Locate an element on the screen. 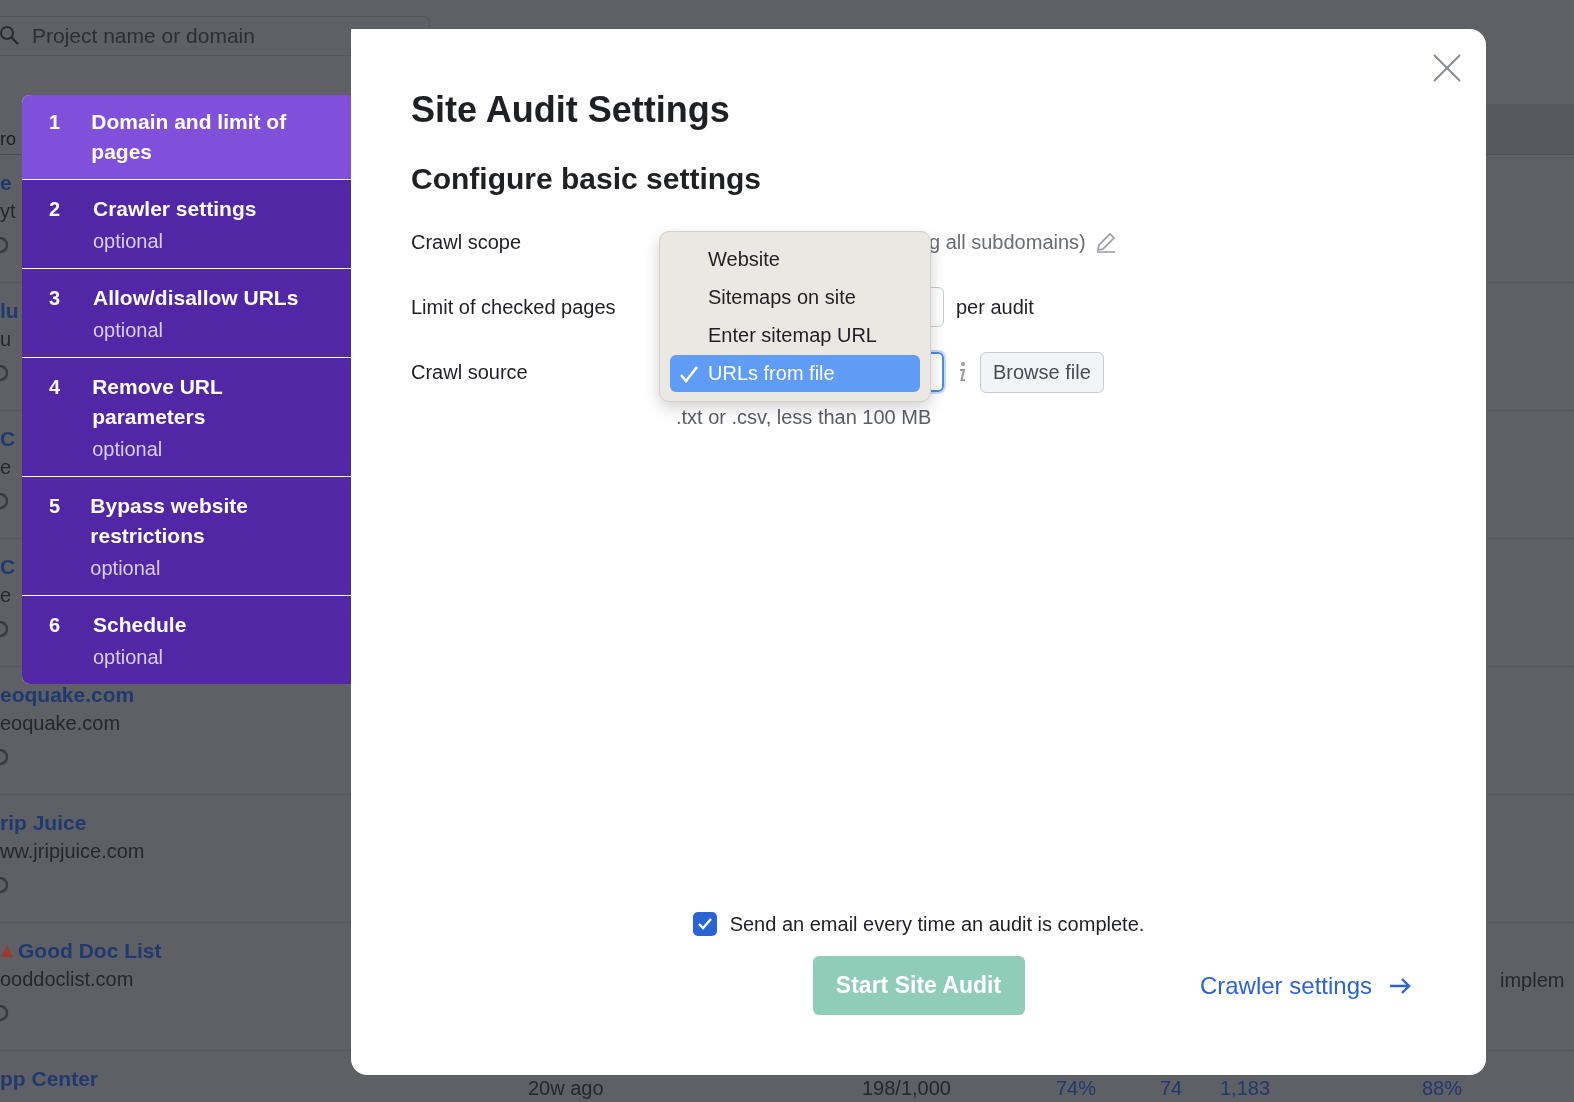 The image size is (1574, 1102). table-cell: 88% is located at coordinates (1442, 1088).